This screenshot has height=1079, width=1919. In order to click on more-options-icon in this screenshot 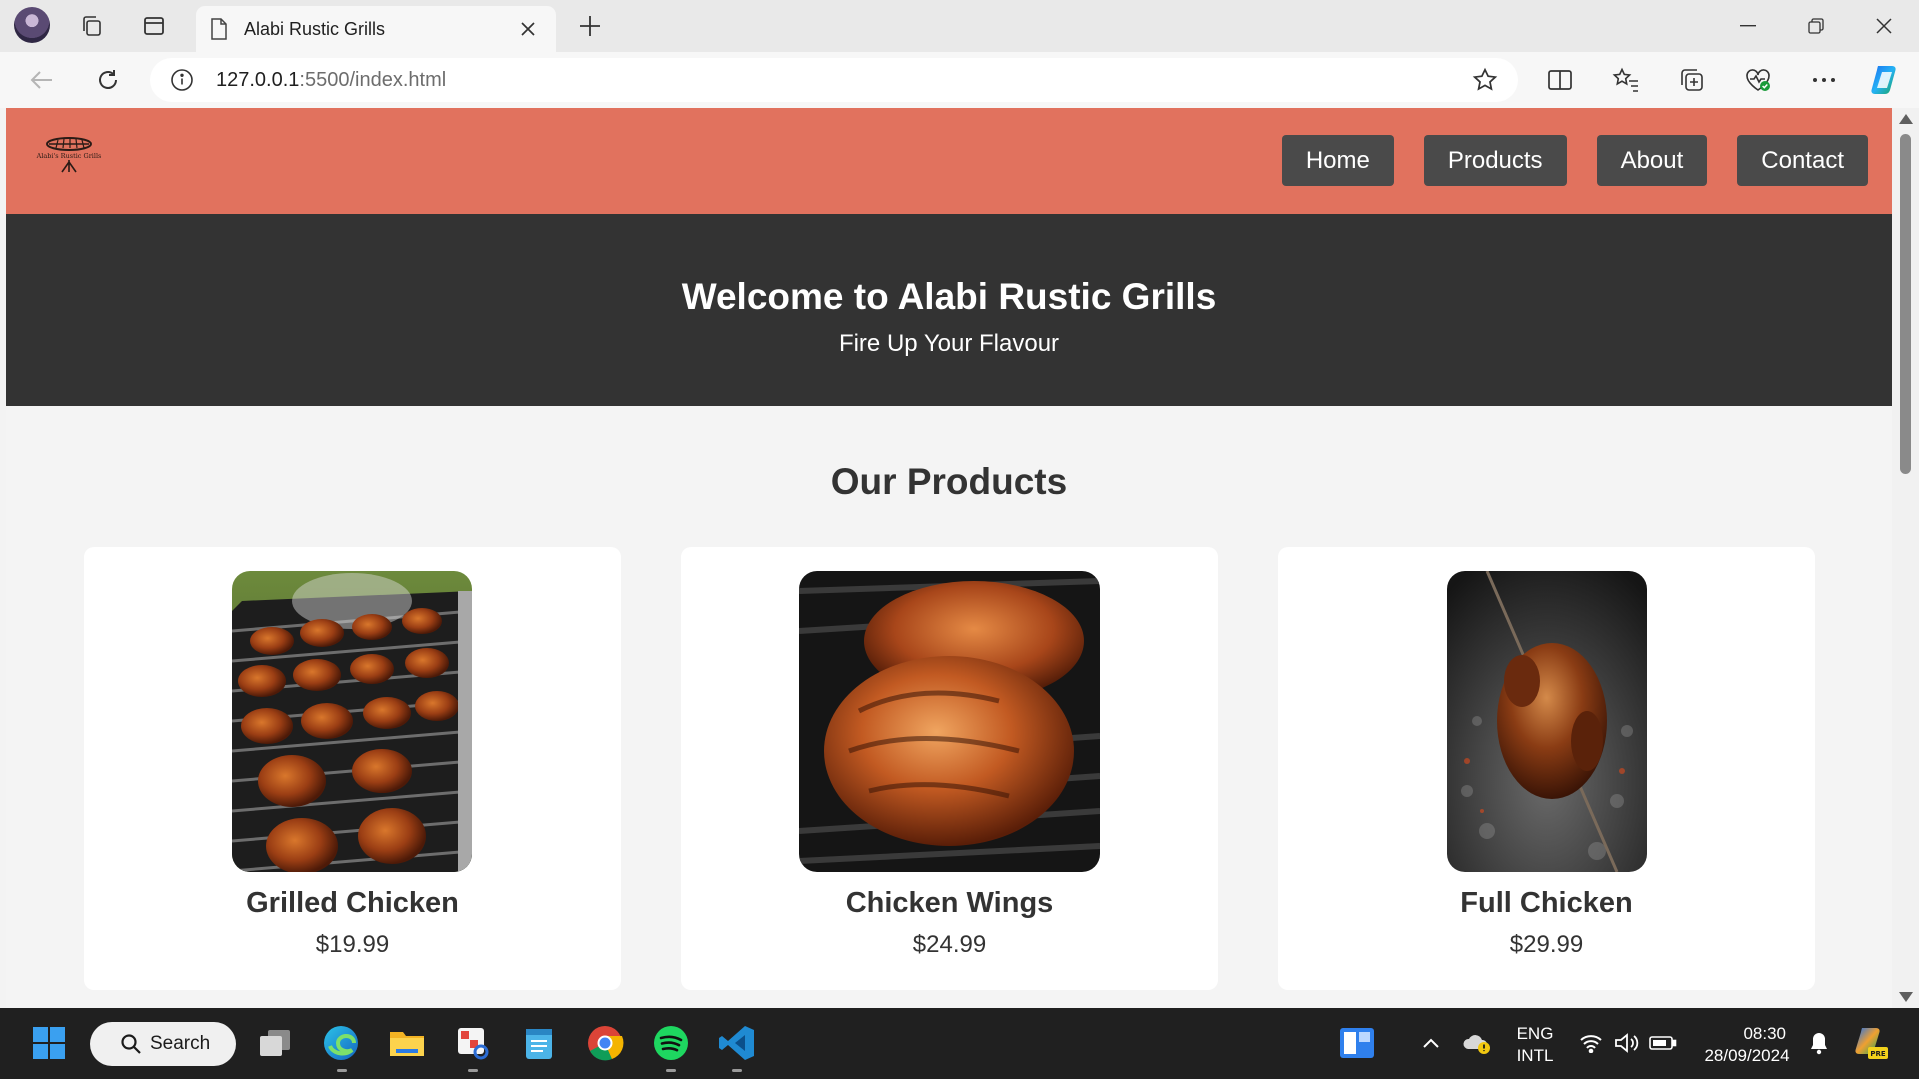, I will do `click(1824, 80)`.